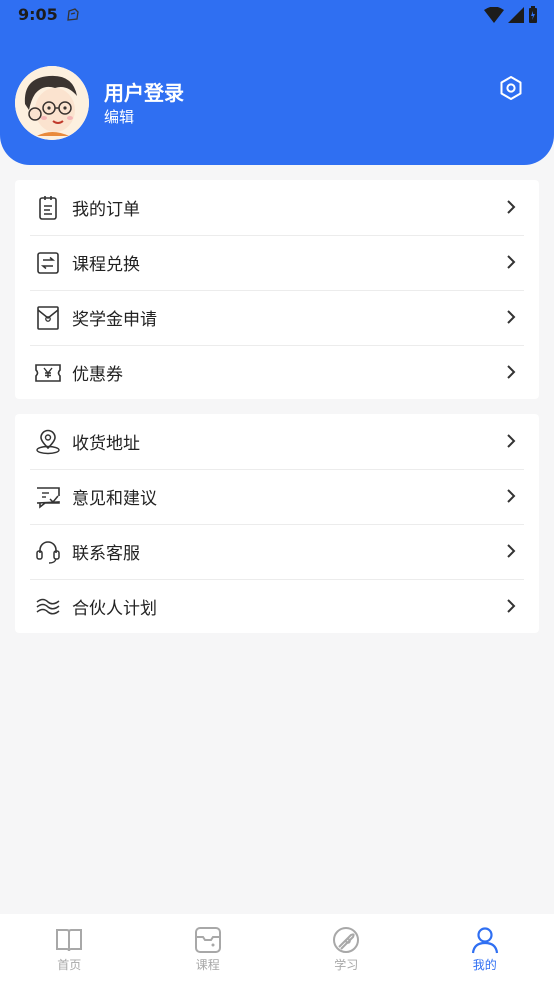 This screenshot has height=984, width=554. I want to click on tab-label: 我的, so click(484, 965).